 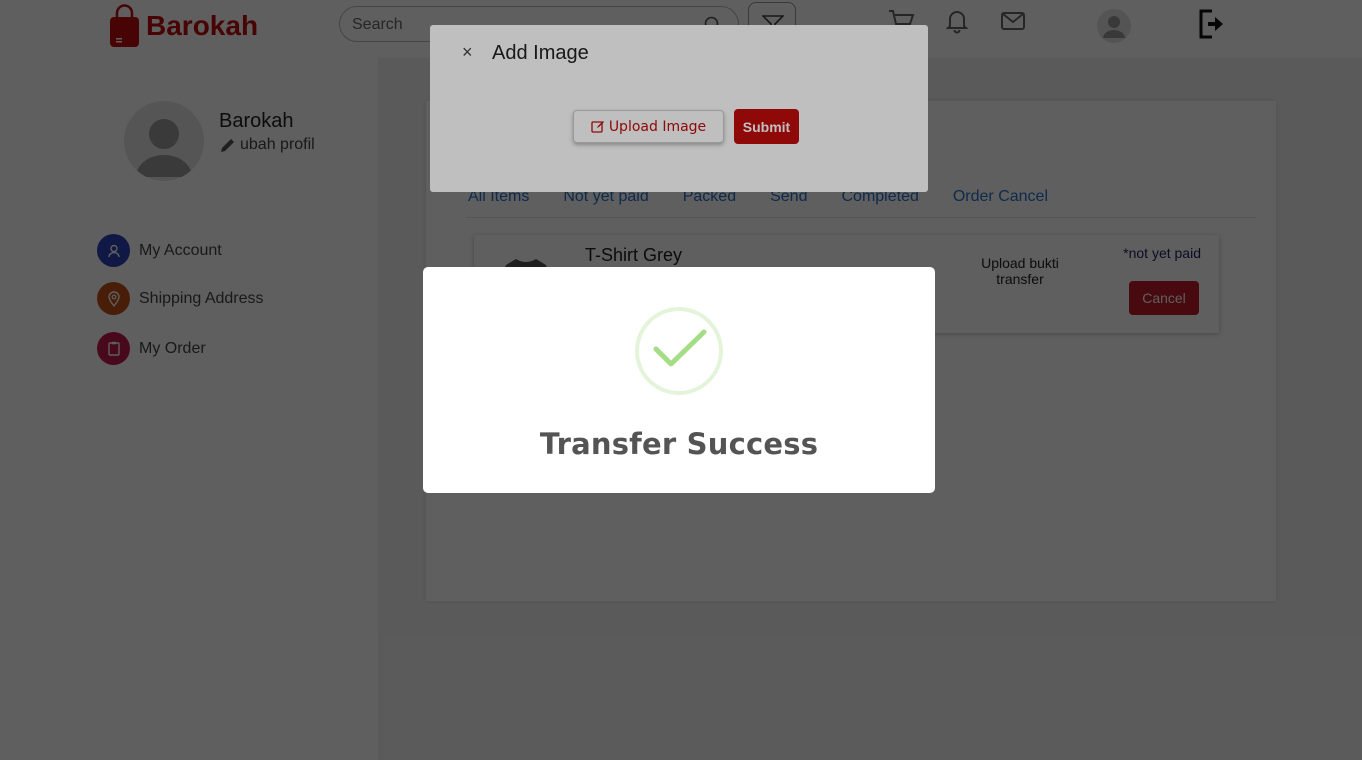 What do you see at coordinates (679, 444) in the screenshot?
I see `success-title: Transfer Success` at bounding box center [679, 444].